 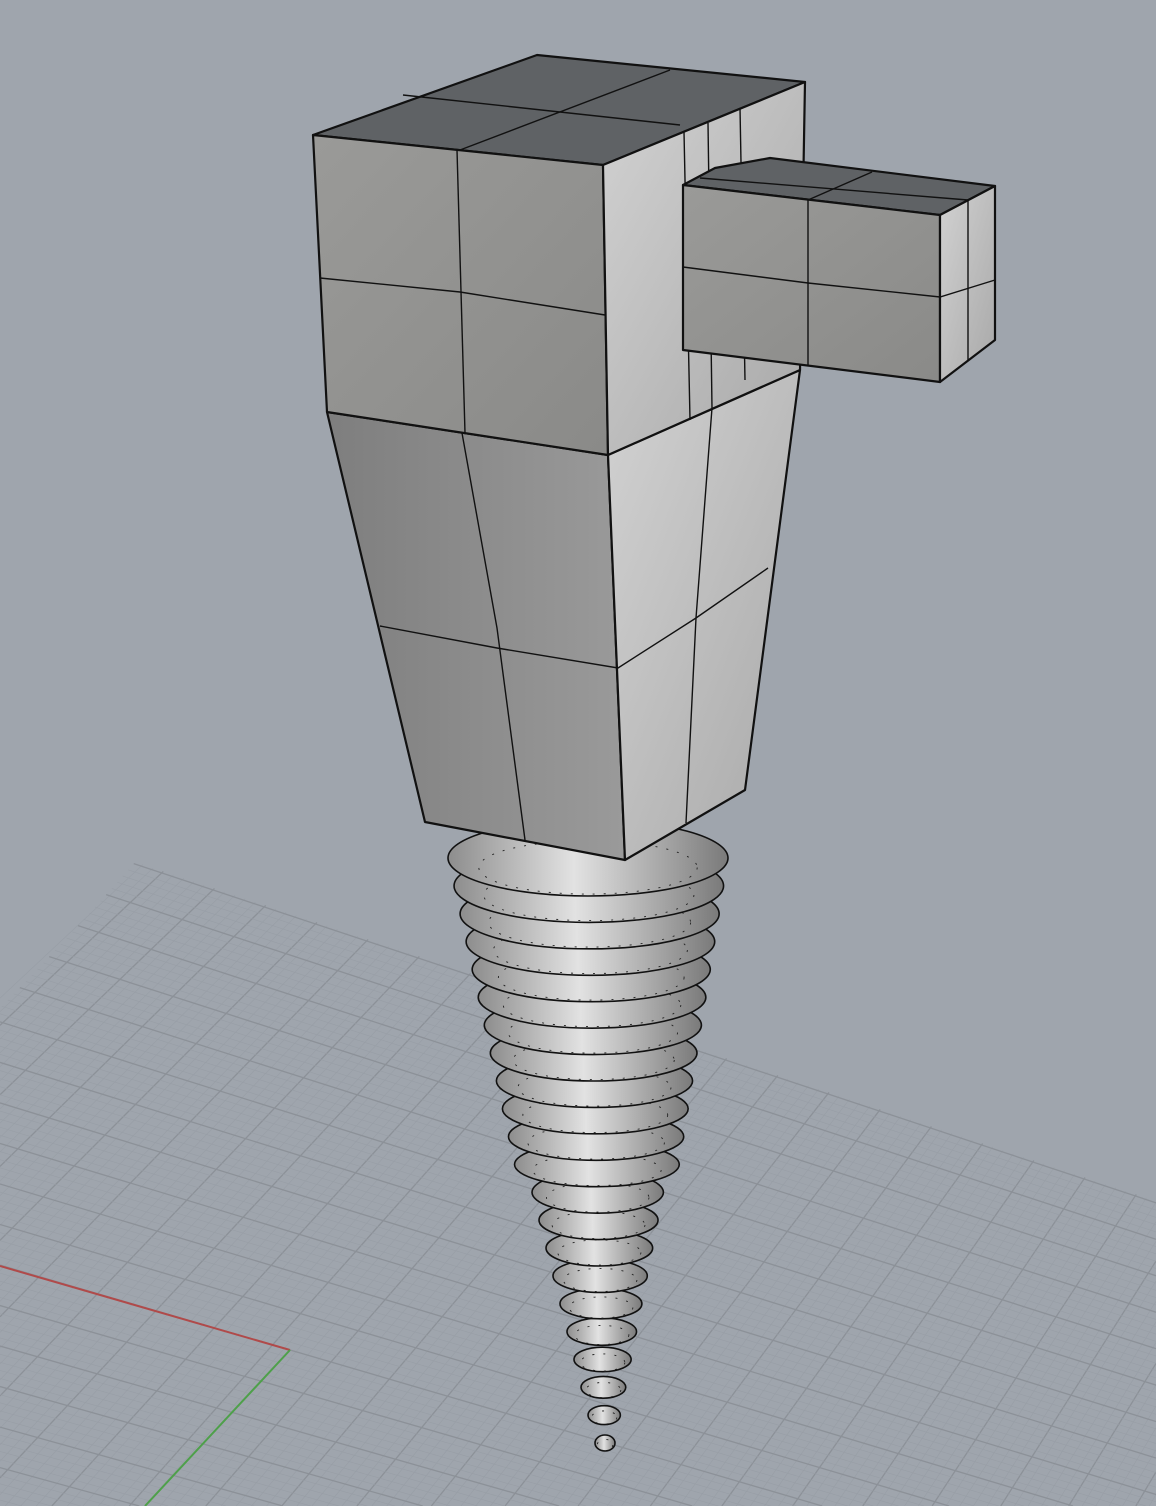 What do you see at coordinates (476, 636) in the screenshot?
I see `frustum-front-face` at bounding box center [476, 636].